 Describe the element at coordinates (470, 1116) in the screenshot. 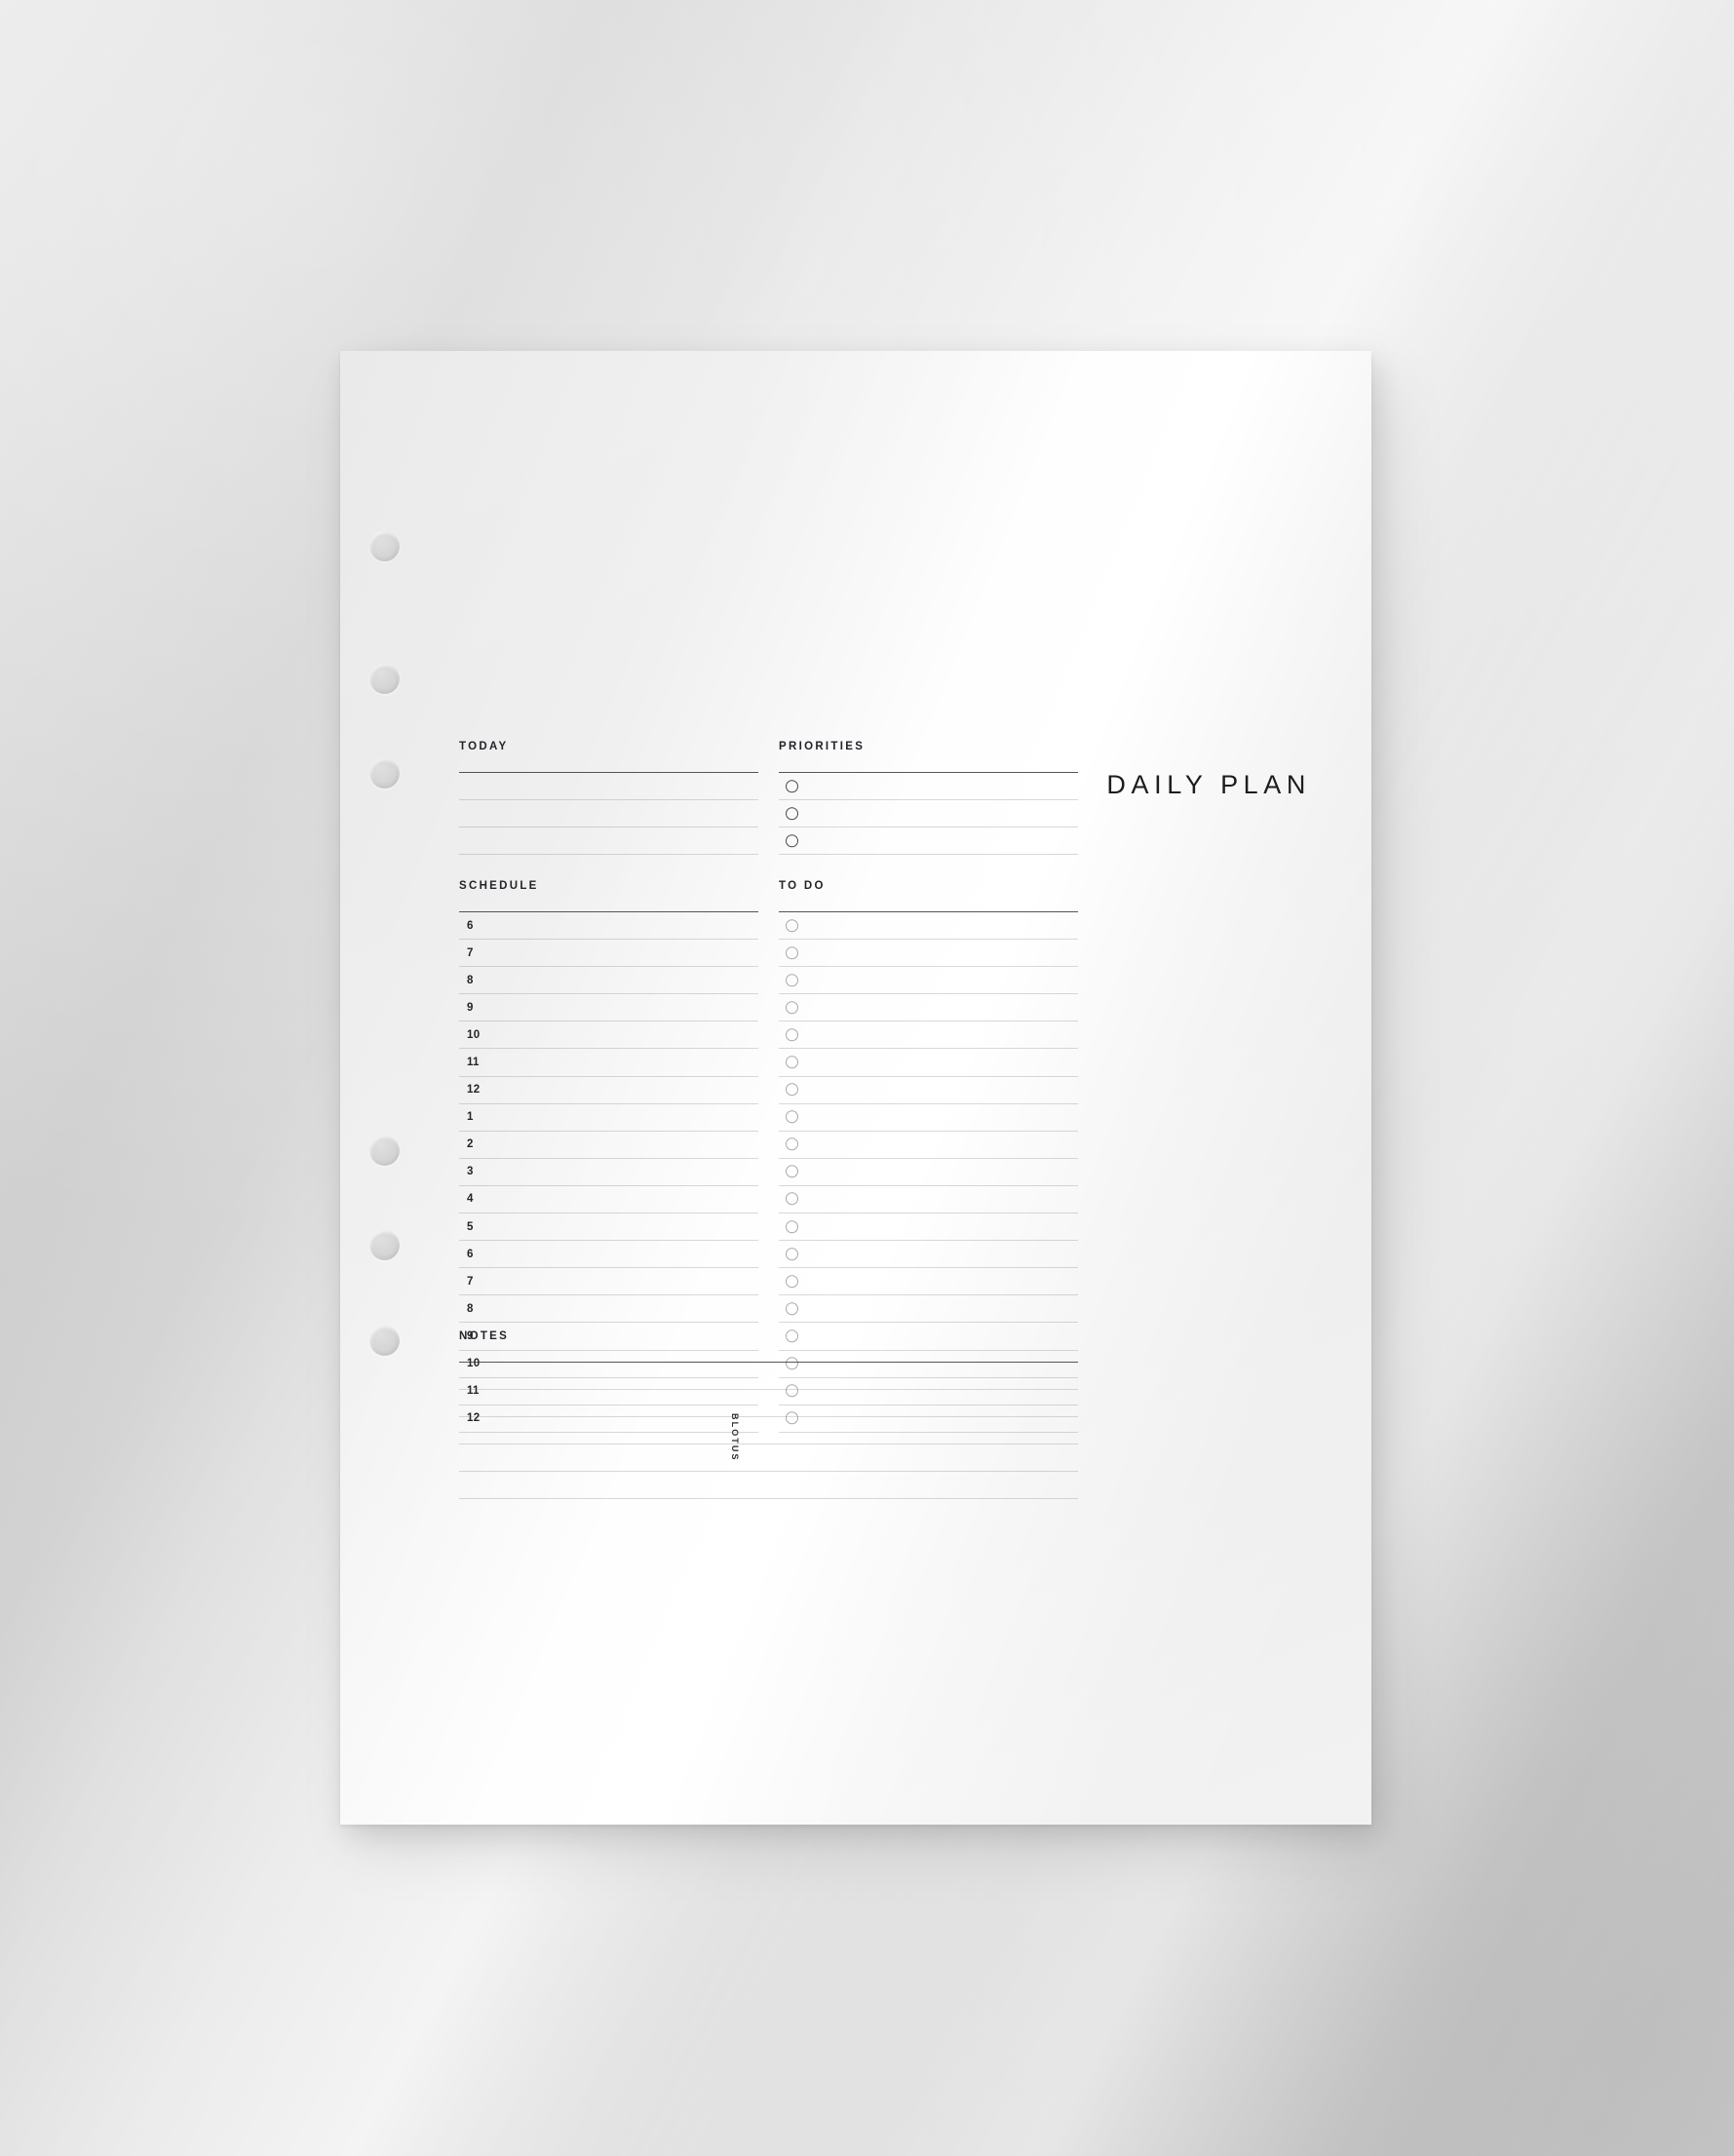

I see `schedule-hour-label: 1` at that location.